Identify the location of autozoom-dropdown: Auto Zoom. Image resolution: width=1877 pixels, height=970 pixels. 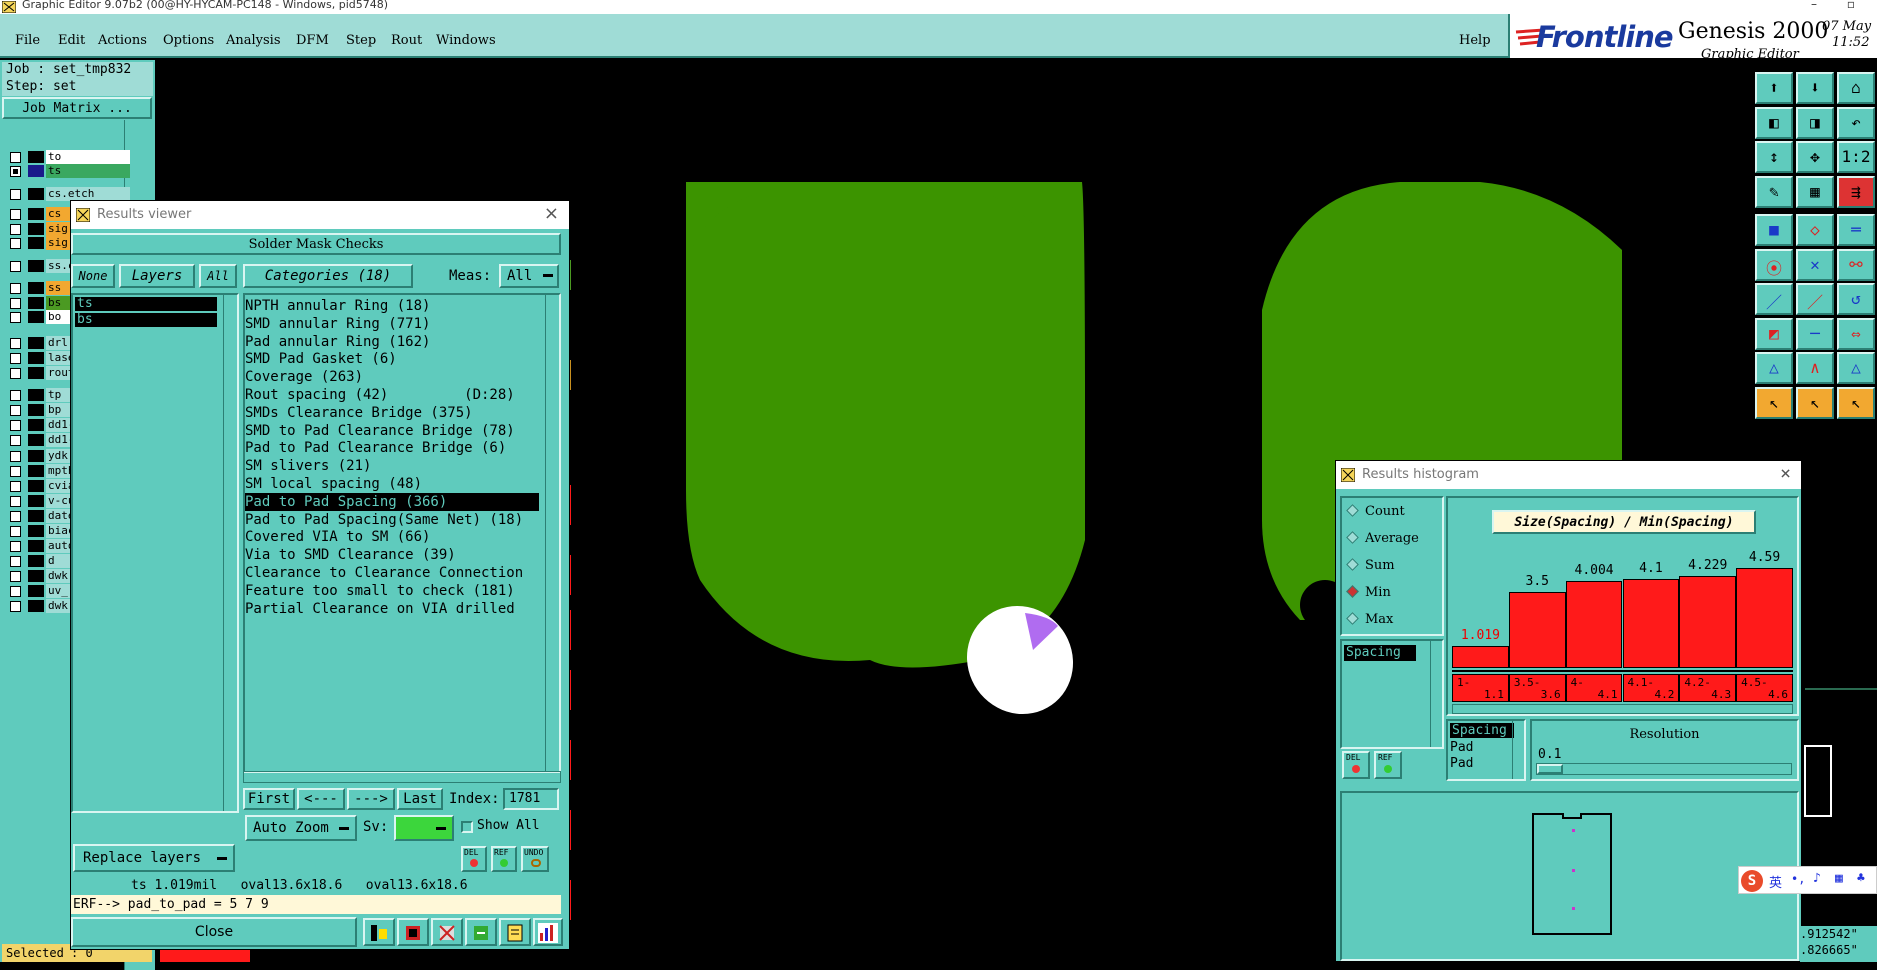
(301, 828).